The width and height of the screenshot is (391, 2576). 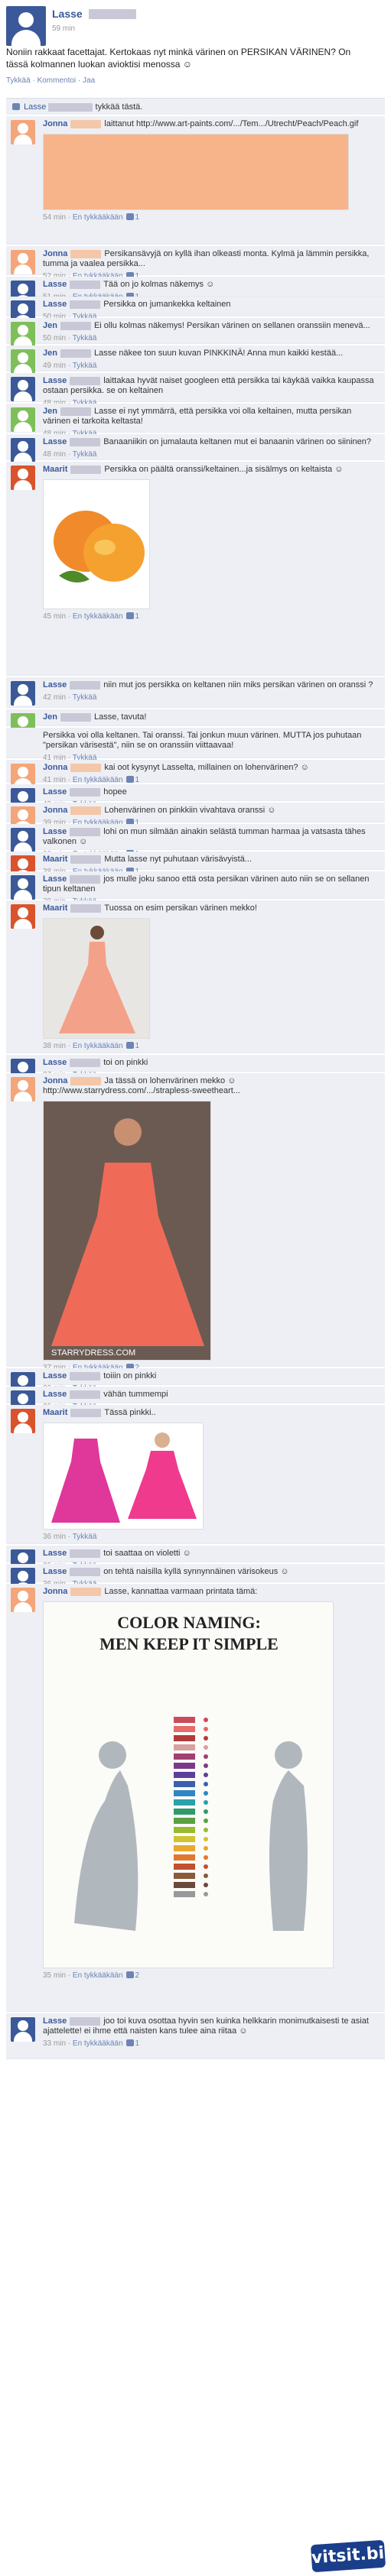 I want to click on likes-bar: Lasse tykkää tästä., so click(x=195, y=106).